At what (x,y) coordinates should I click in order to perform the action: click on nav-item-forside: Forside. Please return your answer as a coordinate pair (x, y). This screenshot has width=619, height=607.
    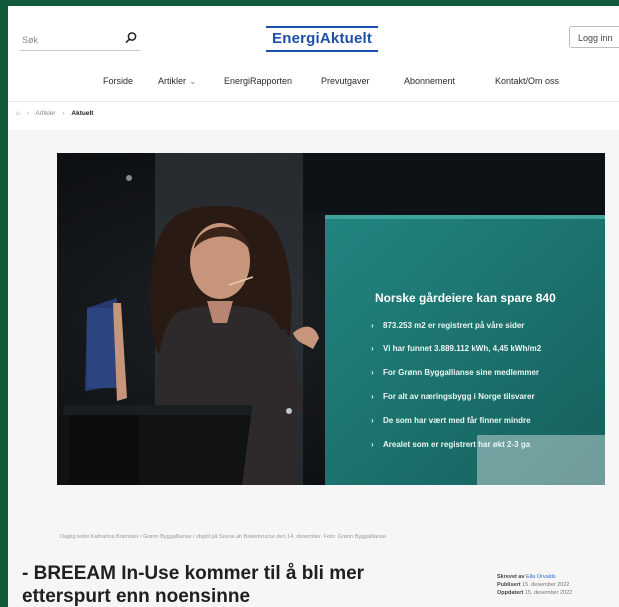
    Looking at the image, I should click on (118, 81).